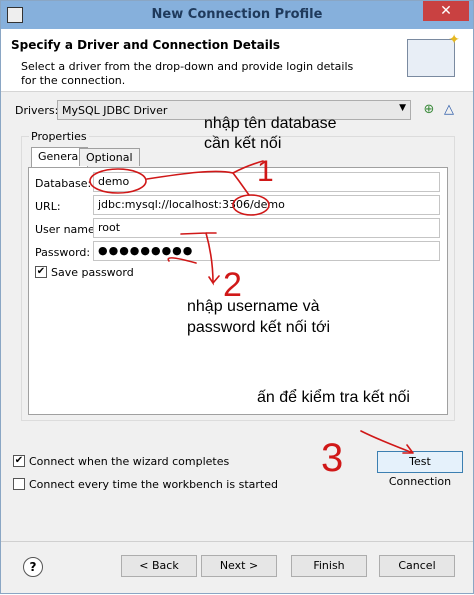 The height and width of the screenshot is (595, 474). Describe the element at coordinates (449, 110) in the screenshot. I see `edit-driver-icon: △` at that location.